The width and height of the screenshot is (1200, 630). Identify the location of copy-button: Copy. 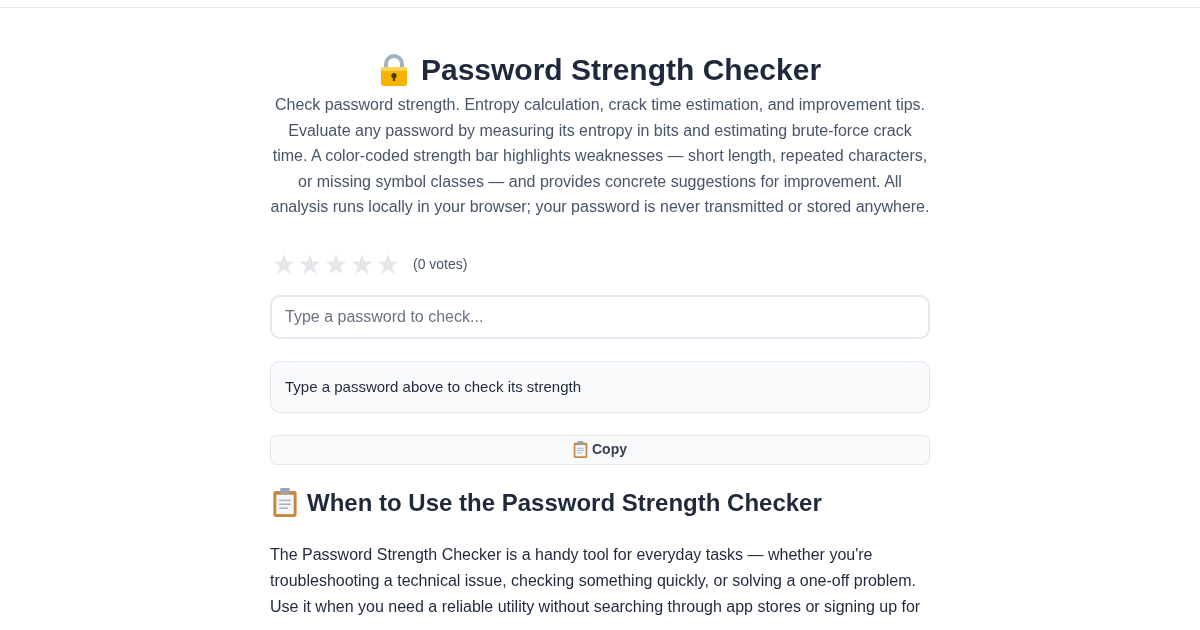
(600, 449).